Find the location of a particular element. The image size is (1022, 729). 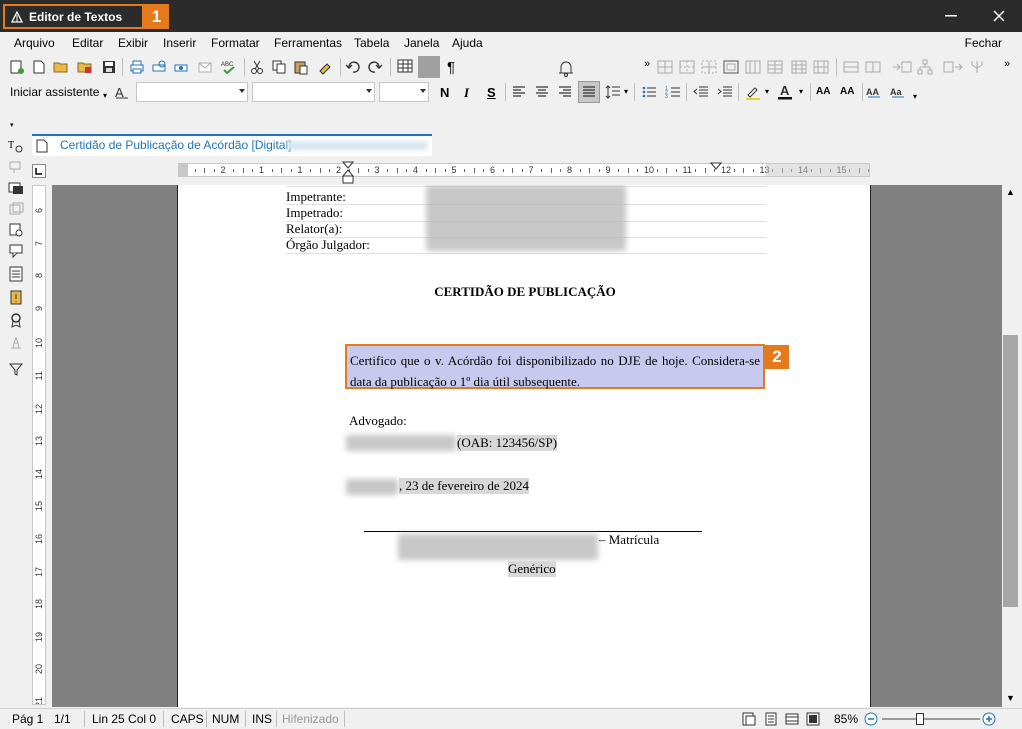

merge-cells-icon is located at coordinates (851, 67).